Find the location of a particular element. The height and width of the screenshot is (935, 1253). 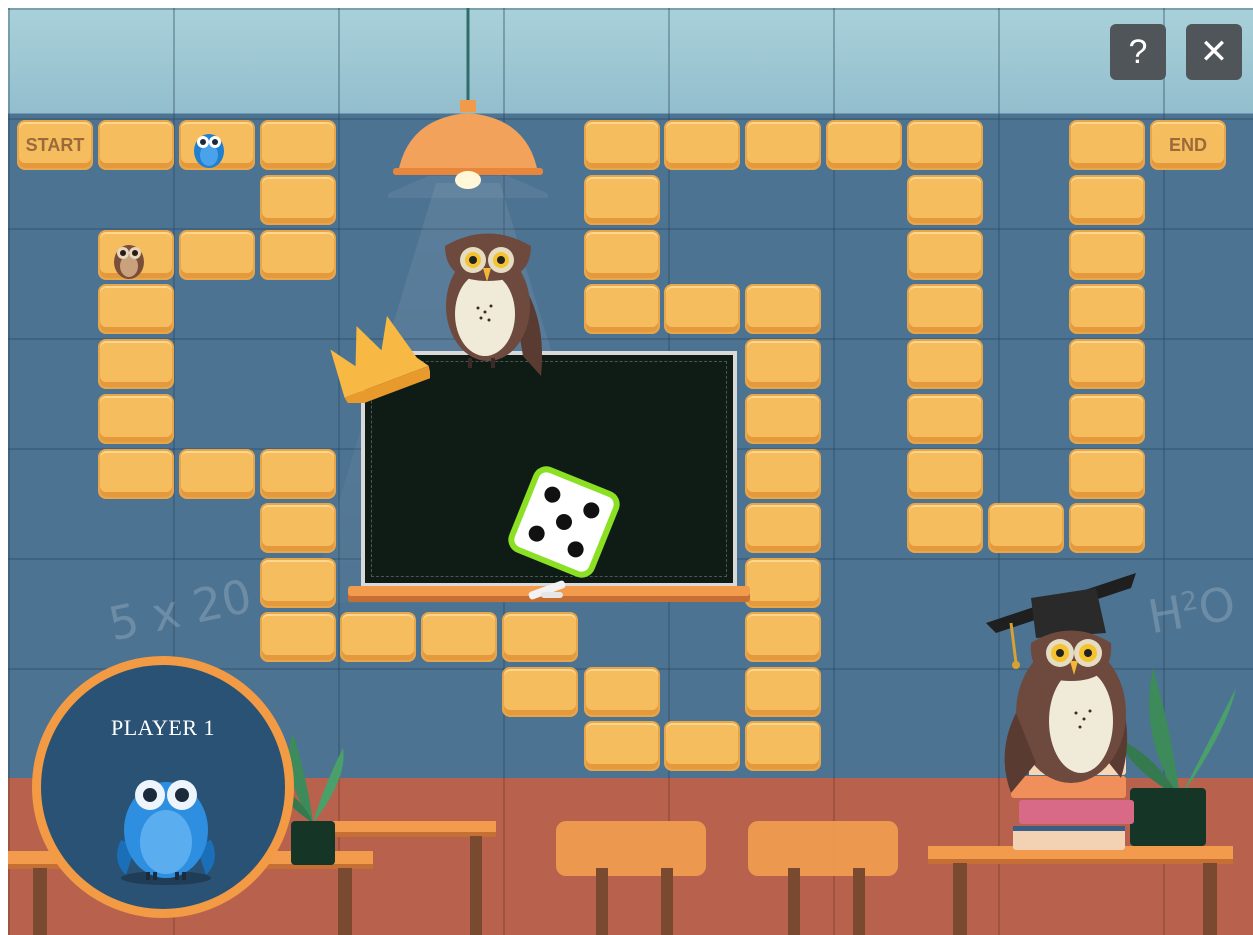

board-end-cell: END is located at coordinates (1188, 145).